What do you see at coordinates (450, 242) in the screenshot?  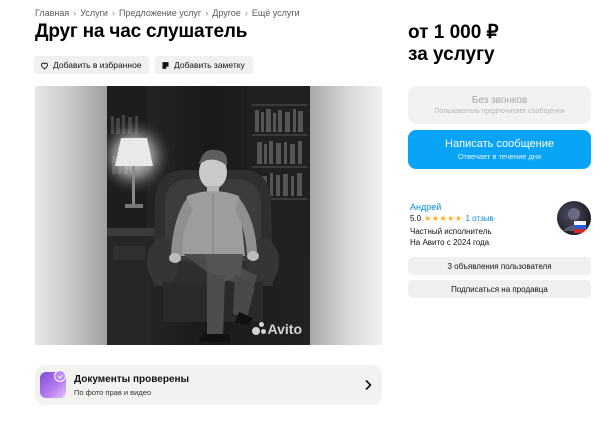 I see `seller-since: На Авито с 2024 года` at bounding box center [450, 242].